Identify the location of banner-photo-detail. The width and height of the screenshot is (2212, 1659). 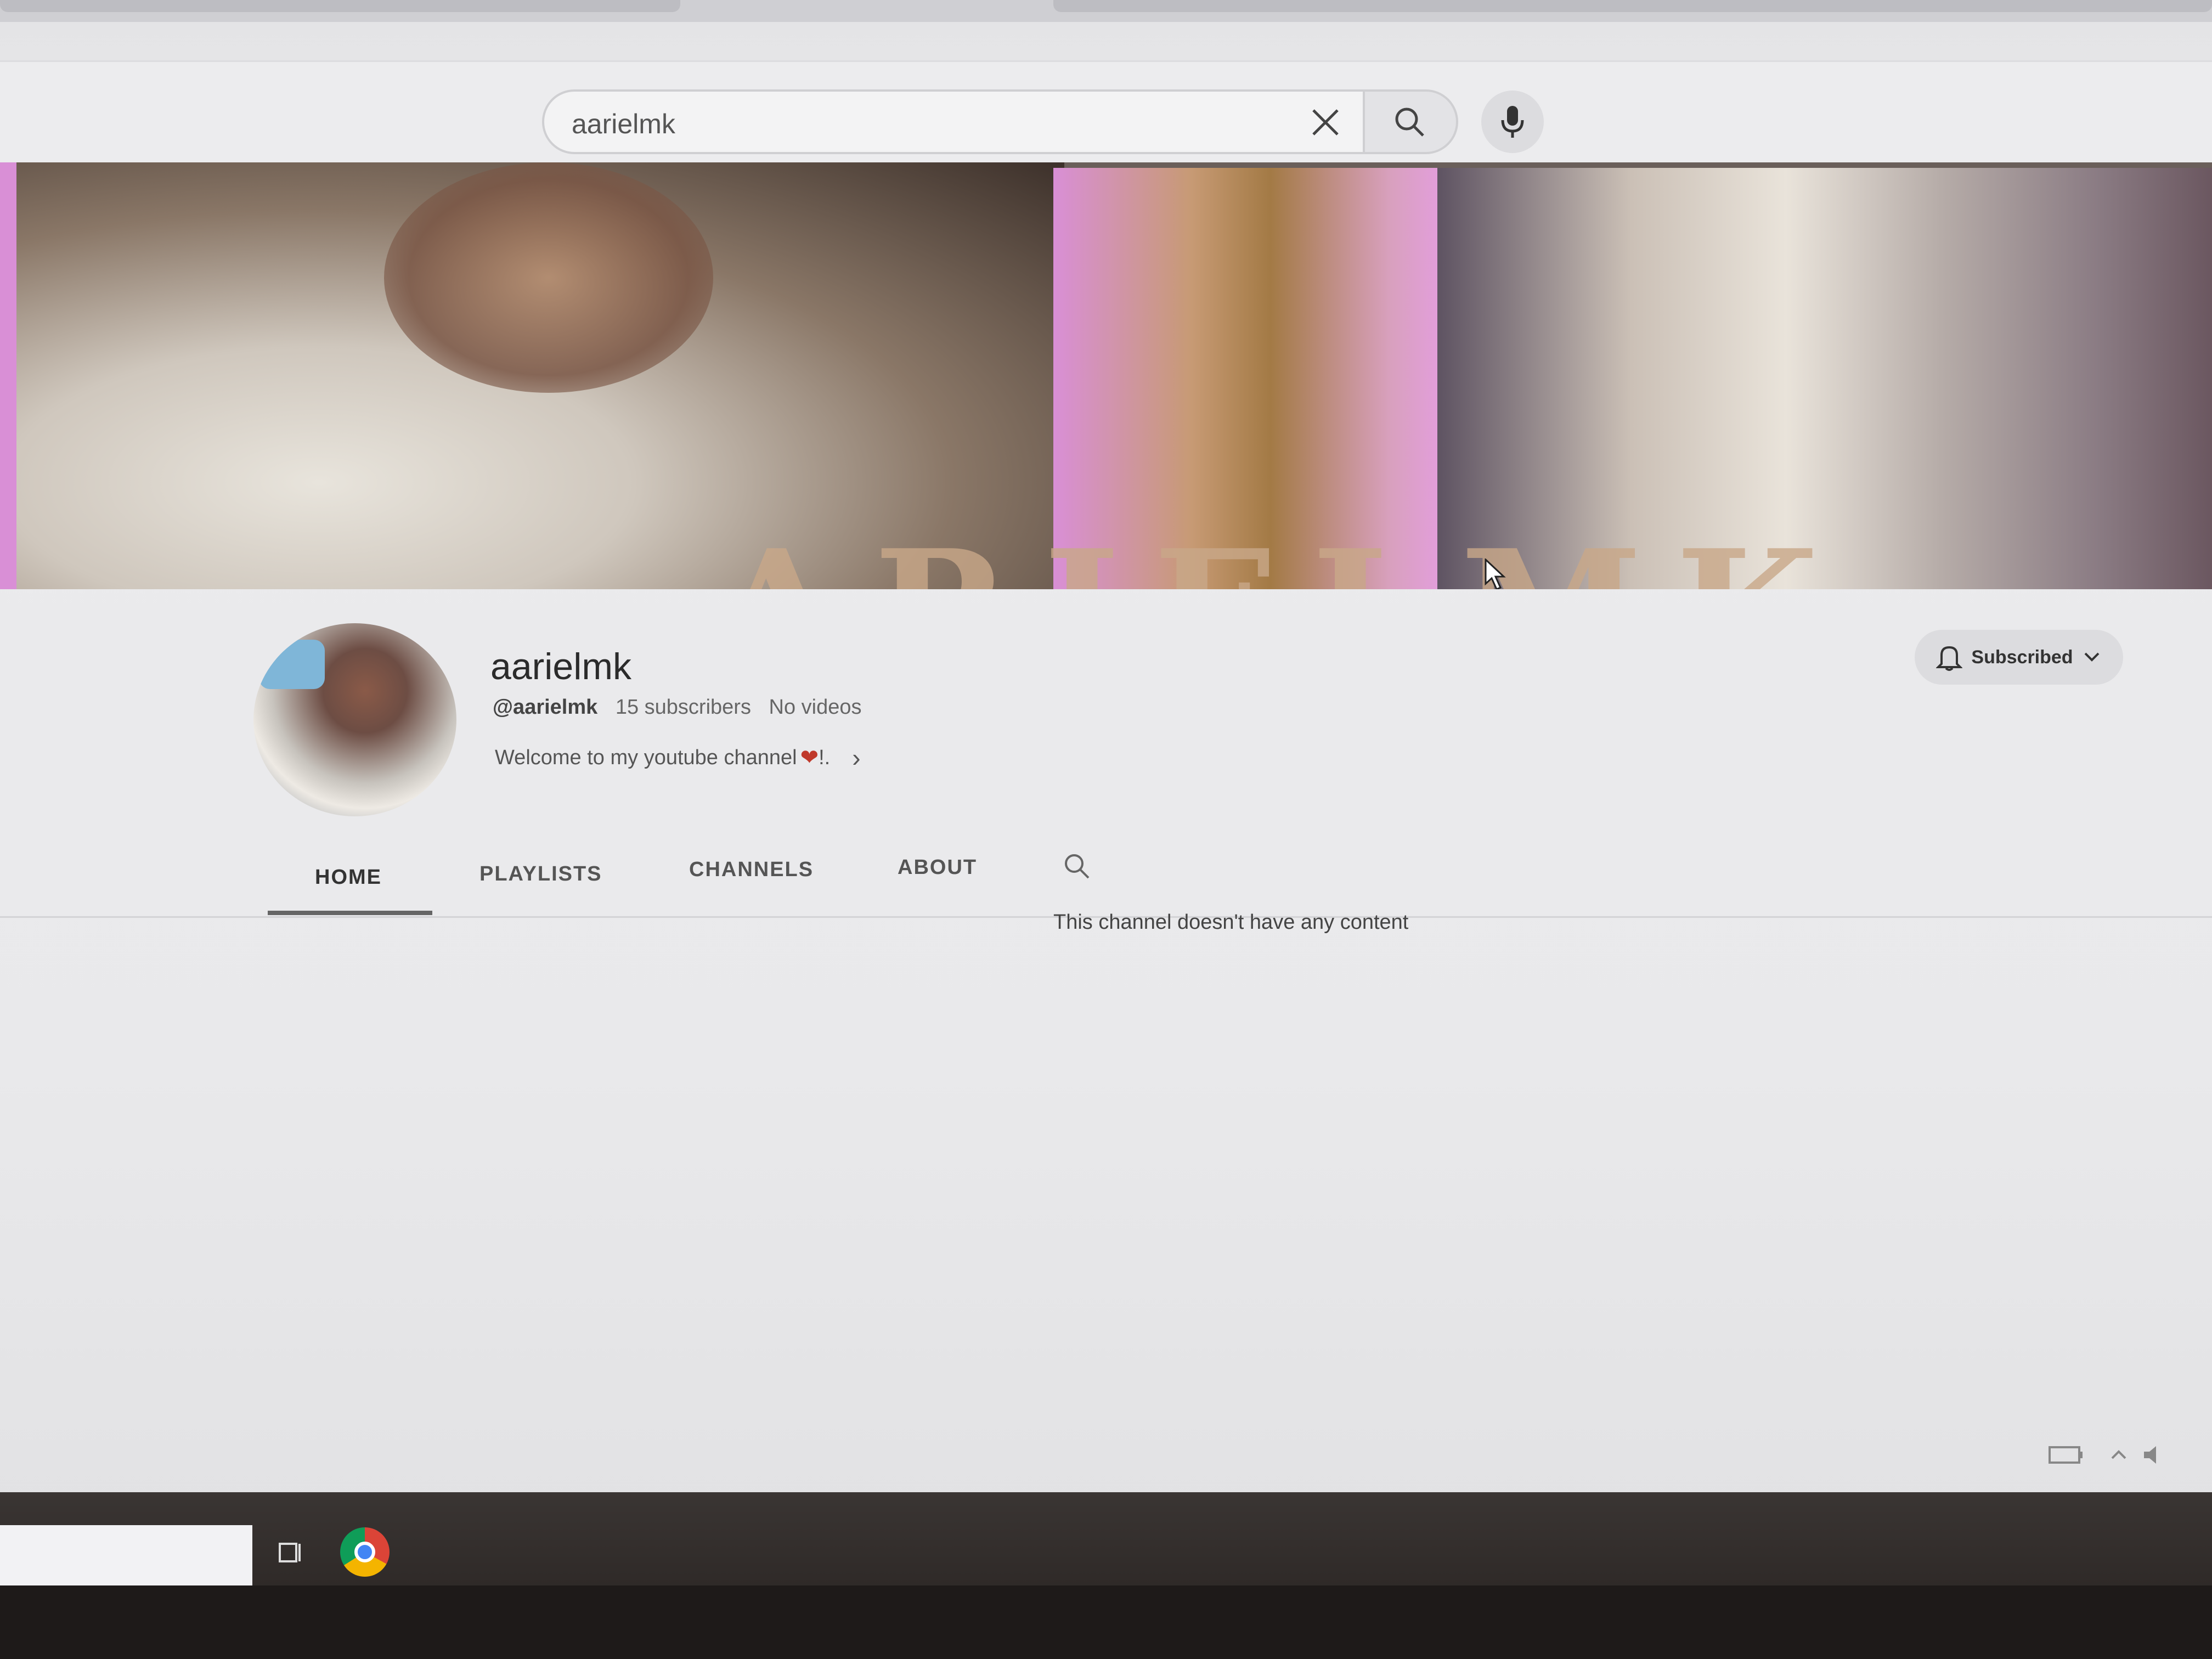
(548, 277).